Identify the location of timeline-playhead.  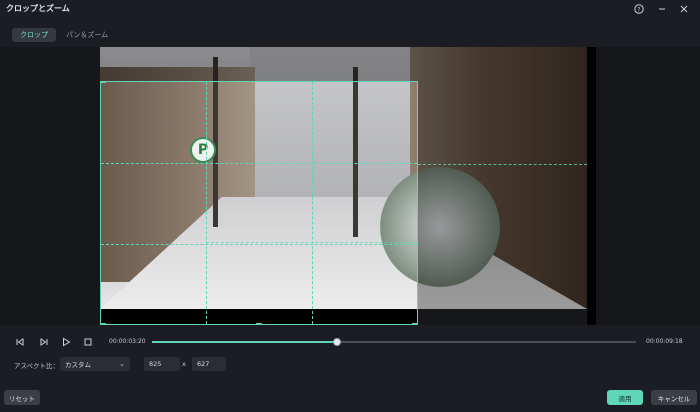
(336, 342).